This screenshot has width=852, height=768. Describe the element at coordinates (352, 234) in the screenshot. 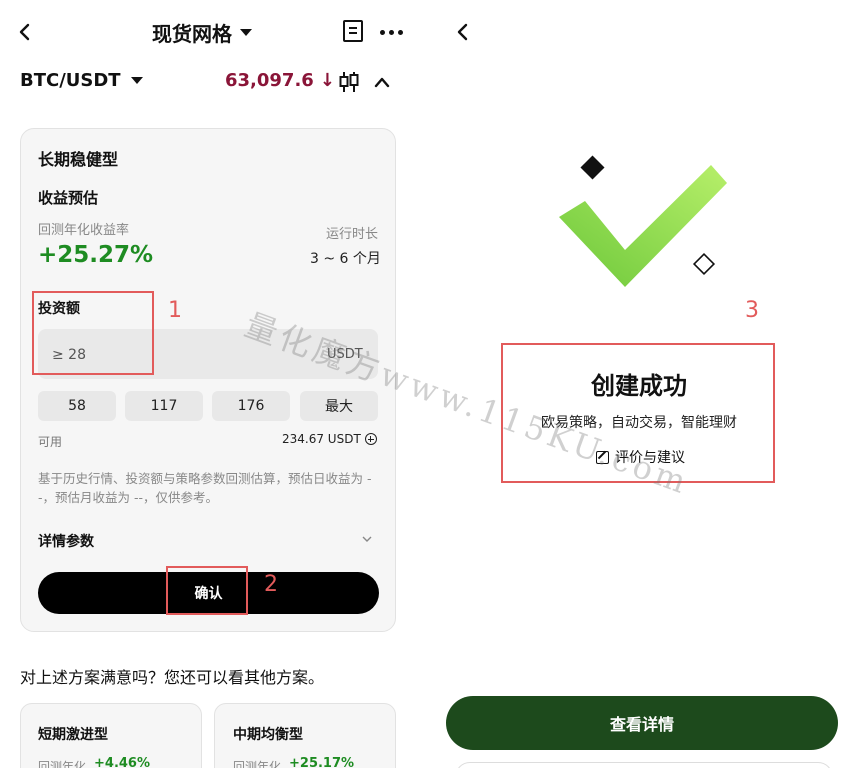

I see `duration-label: 运行时长` at that location.